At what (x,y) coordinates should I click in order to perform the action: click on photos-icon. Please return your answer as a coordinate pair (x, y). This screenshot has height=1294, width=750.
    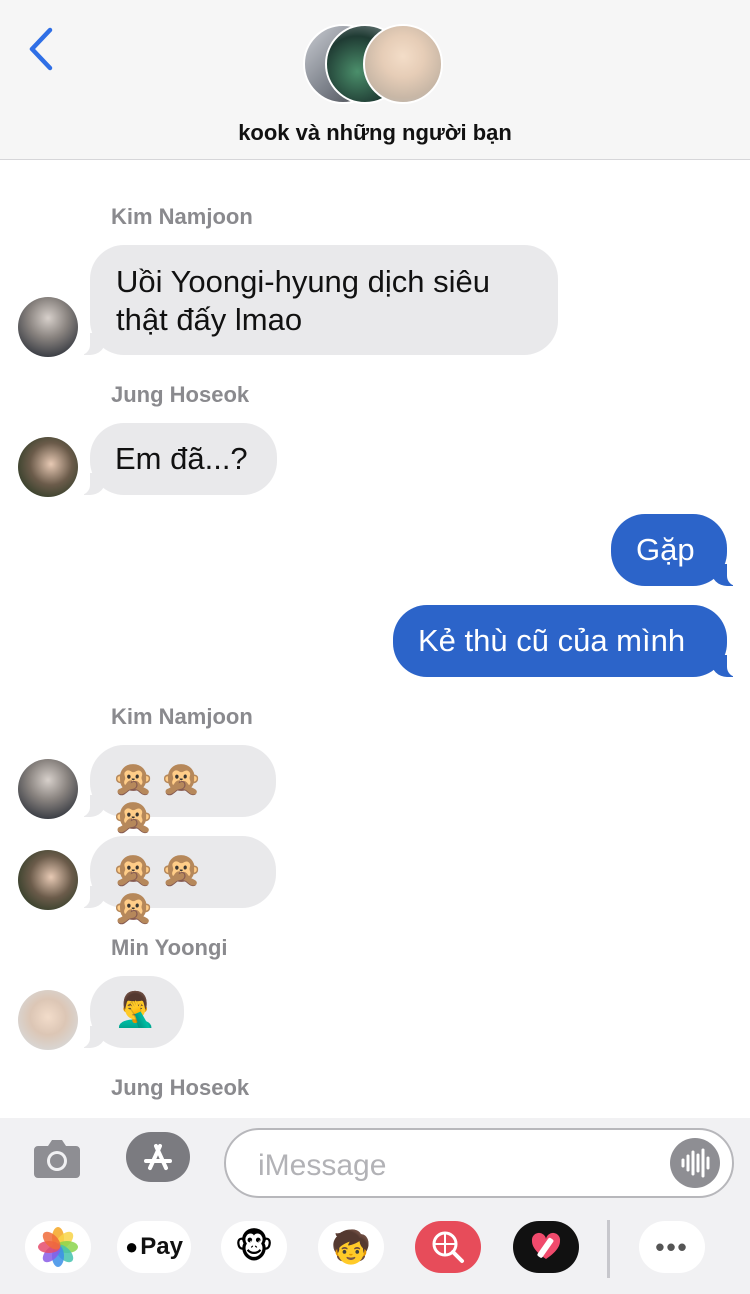
    Looking at the image, I should click on (58, 1247).